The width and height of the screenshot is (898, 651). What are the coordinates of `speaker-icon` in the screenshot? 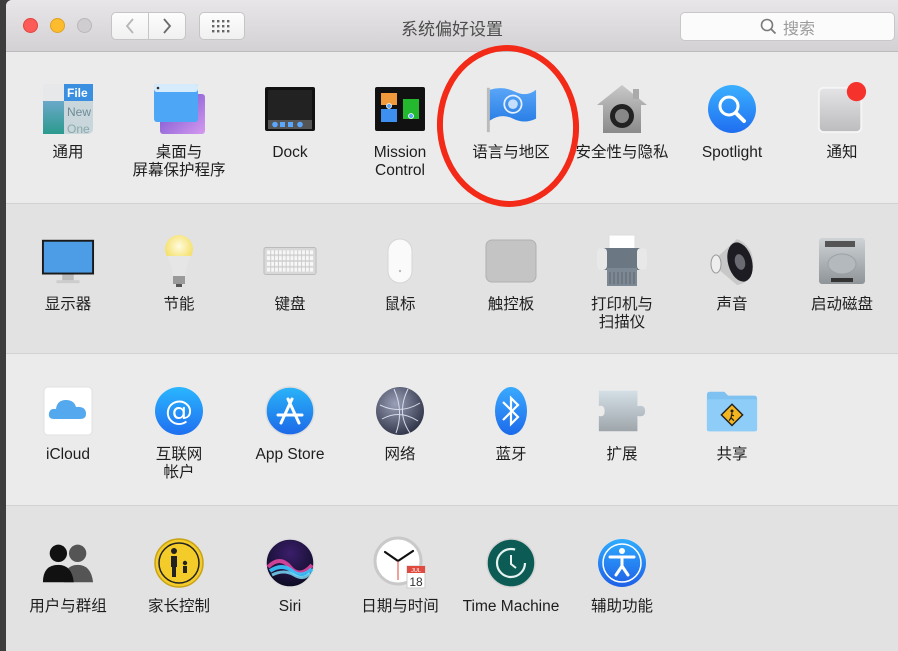 It's located at (732, 261).